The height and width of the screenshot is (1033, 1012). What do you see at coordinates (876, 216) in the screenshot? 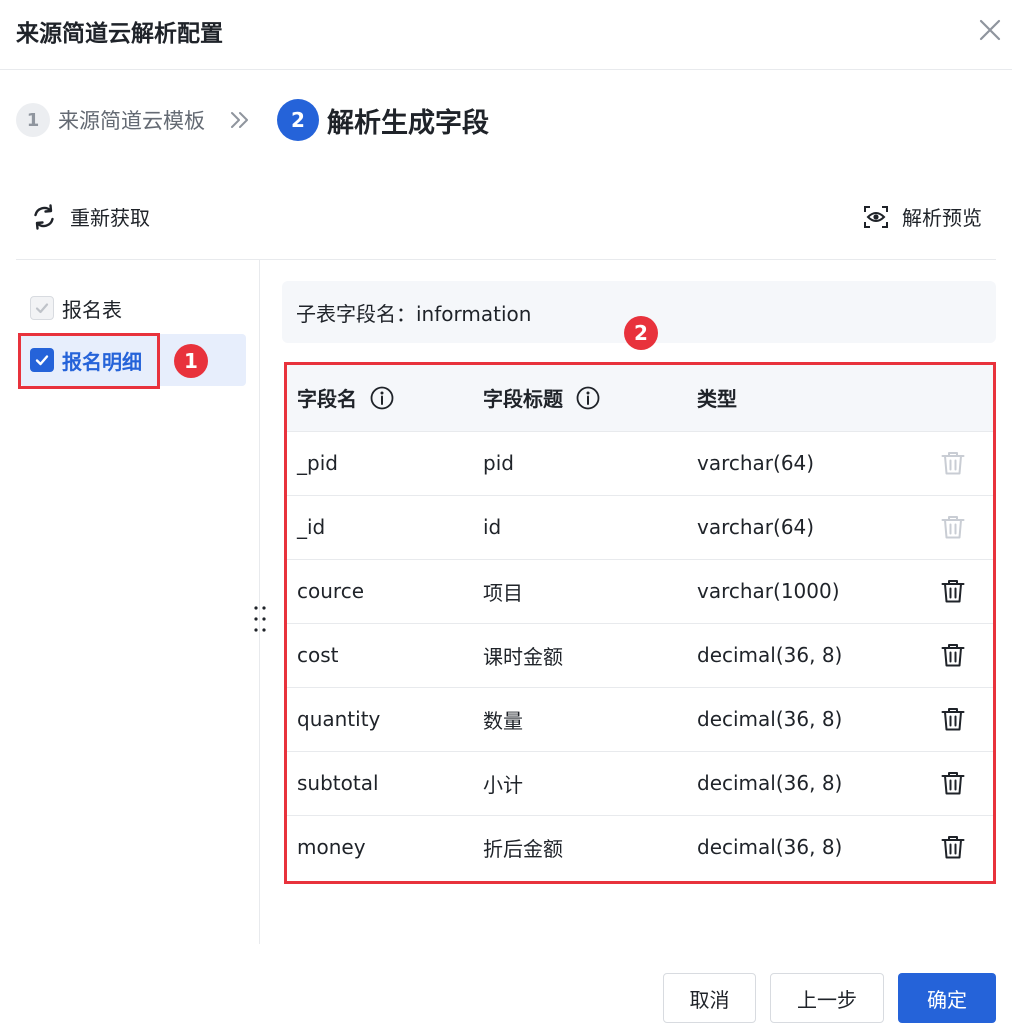
I see `eye-scan-icon` at bounding box center [876, 216].